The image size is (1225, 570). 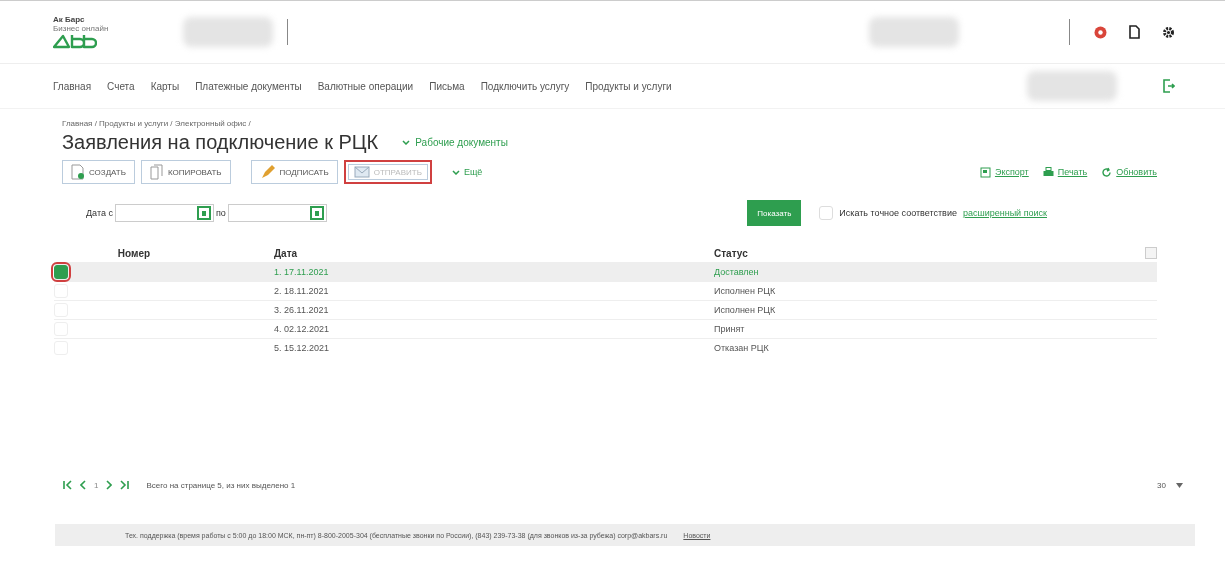 What do you see at coordinates (306, 291) in the screenshot?
I see `date-cell: 18.11.2021` at bounding box center [306, 291].